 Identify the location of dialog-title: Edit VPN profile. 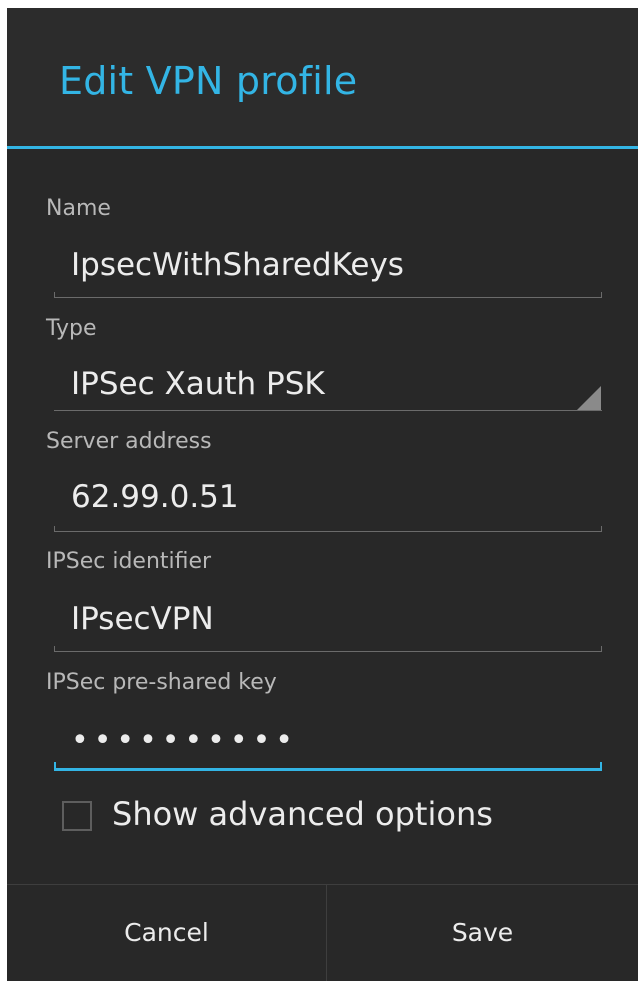
(208, 81).